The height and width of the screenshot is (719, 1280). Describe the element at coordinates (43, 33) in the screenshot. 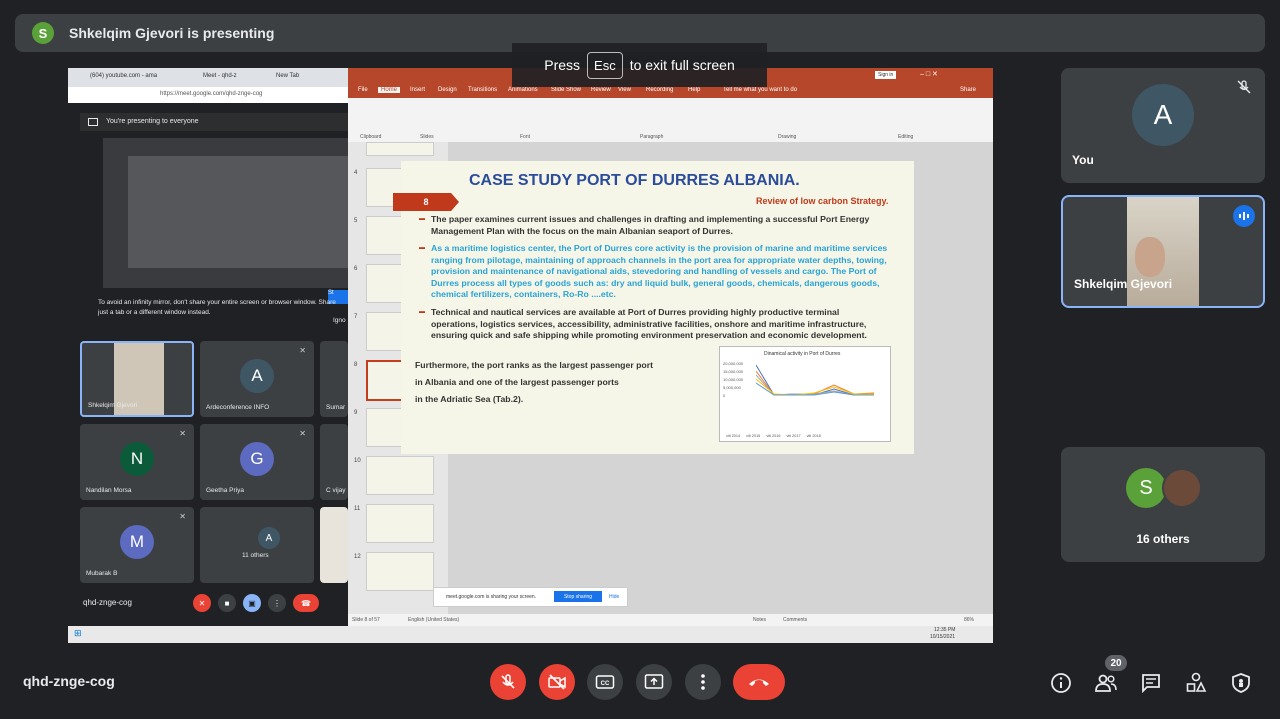

I see `presenter-avatar: S` at that location.